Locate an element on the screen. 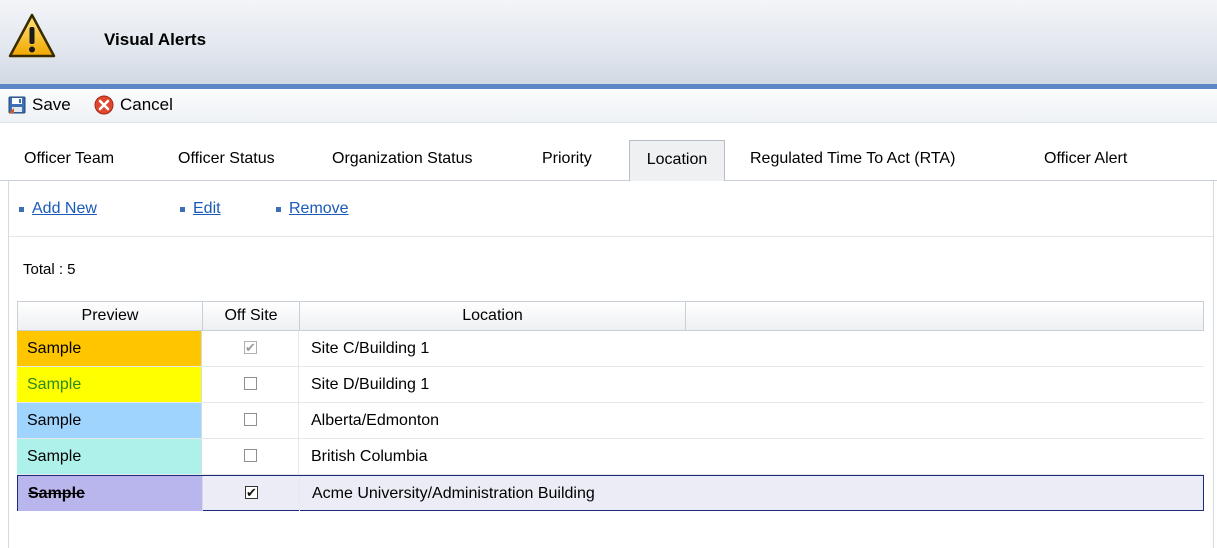 This screenshot has height=548, width=1217. page-title: Visual Alerts is located at coordinates (155, 39).